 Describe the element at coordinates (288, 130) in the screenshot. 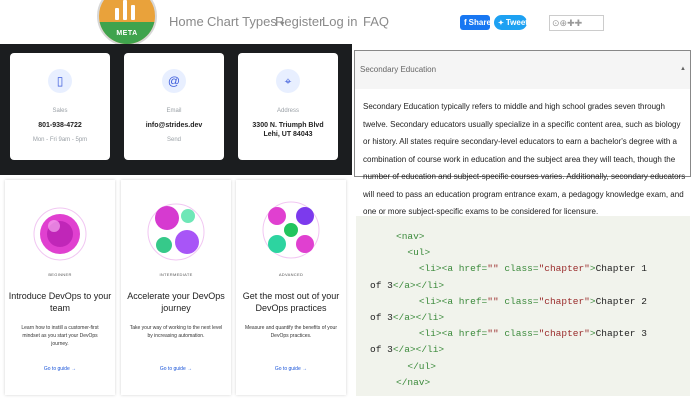

I see `contact-value: 3300 N. Triumph Blvd Lehi, UT 84043` at that location.